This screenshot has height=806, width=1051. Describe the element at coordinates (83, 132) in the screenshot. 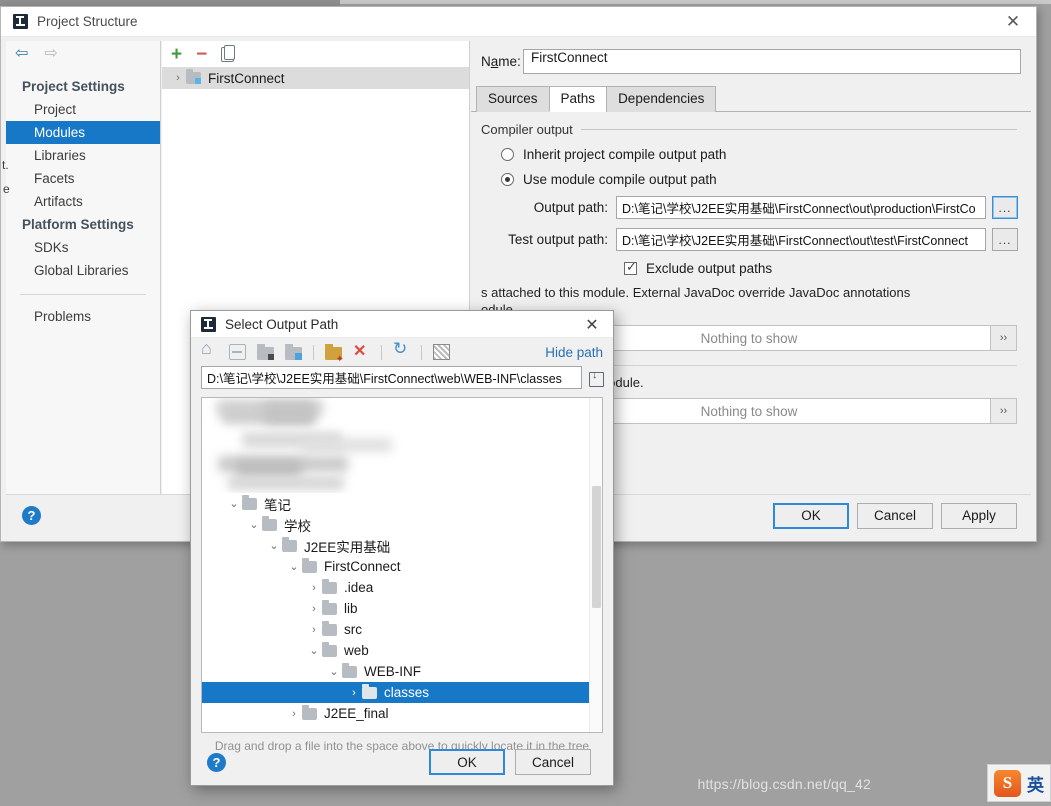

I see `sidebar-item-modules: Modules` at that location.